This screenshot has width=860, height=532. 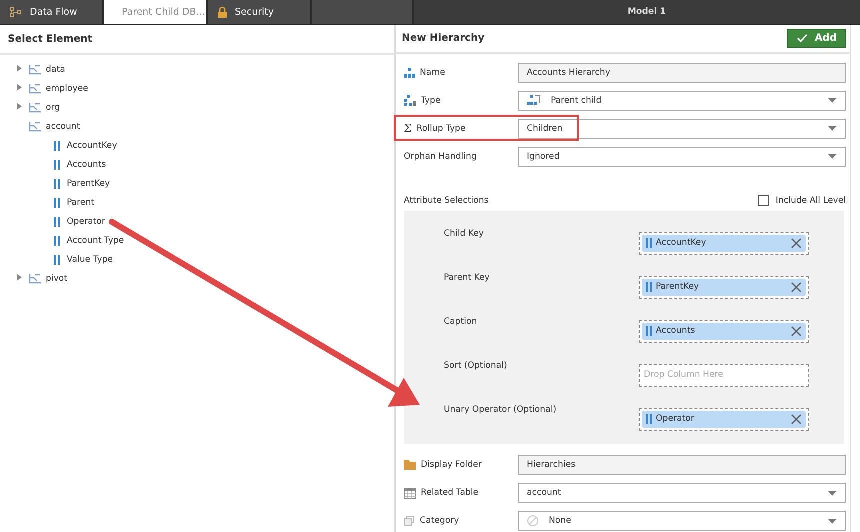 I want to click on checkbox: Include All Level, so click(x=802, y=200).